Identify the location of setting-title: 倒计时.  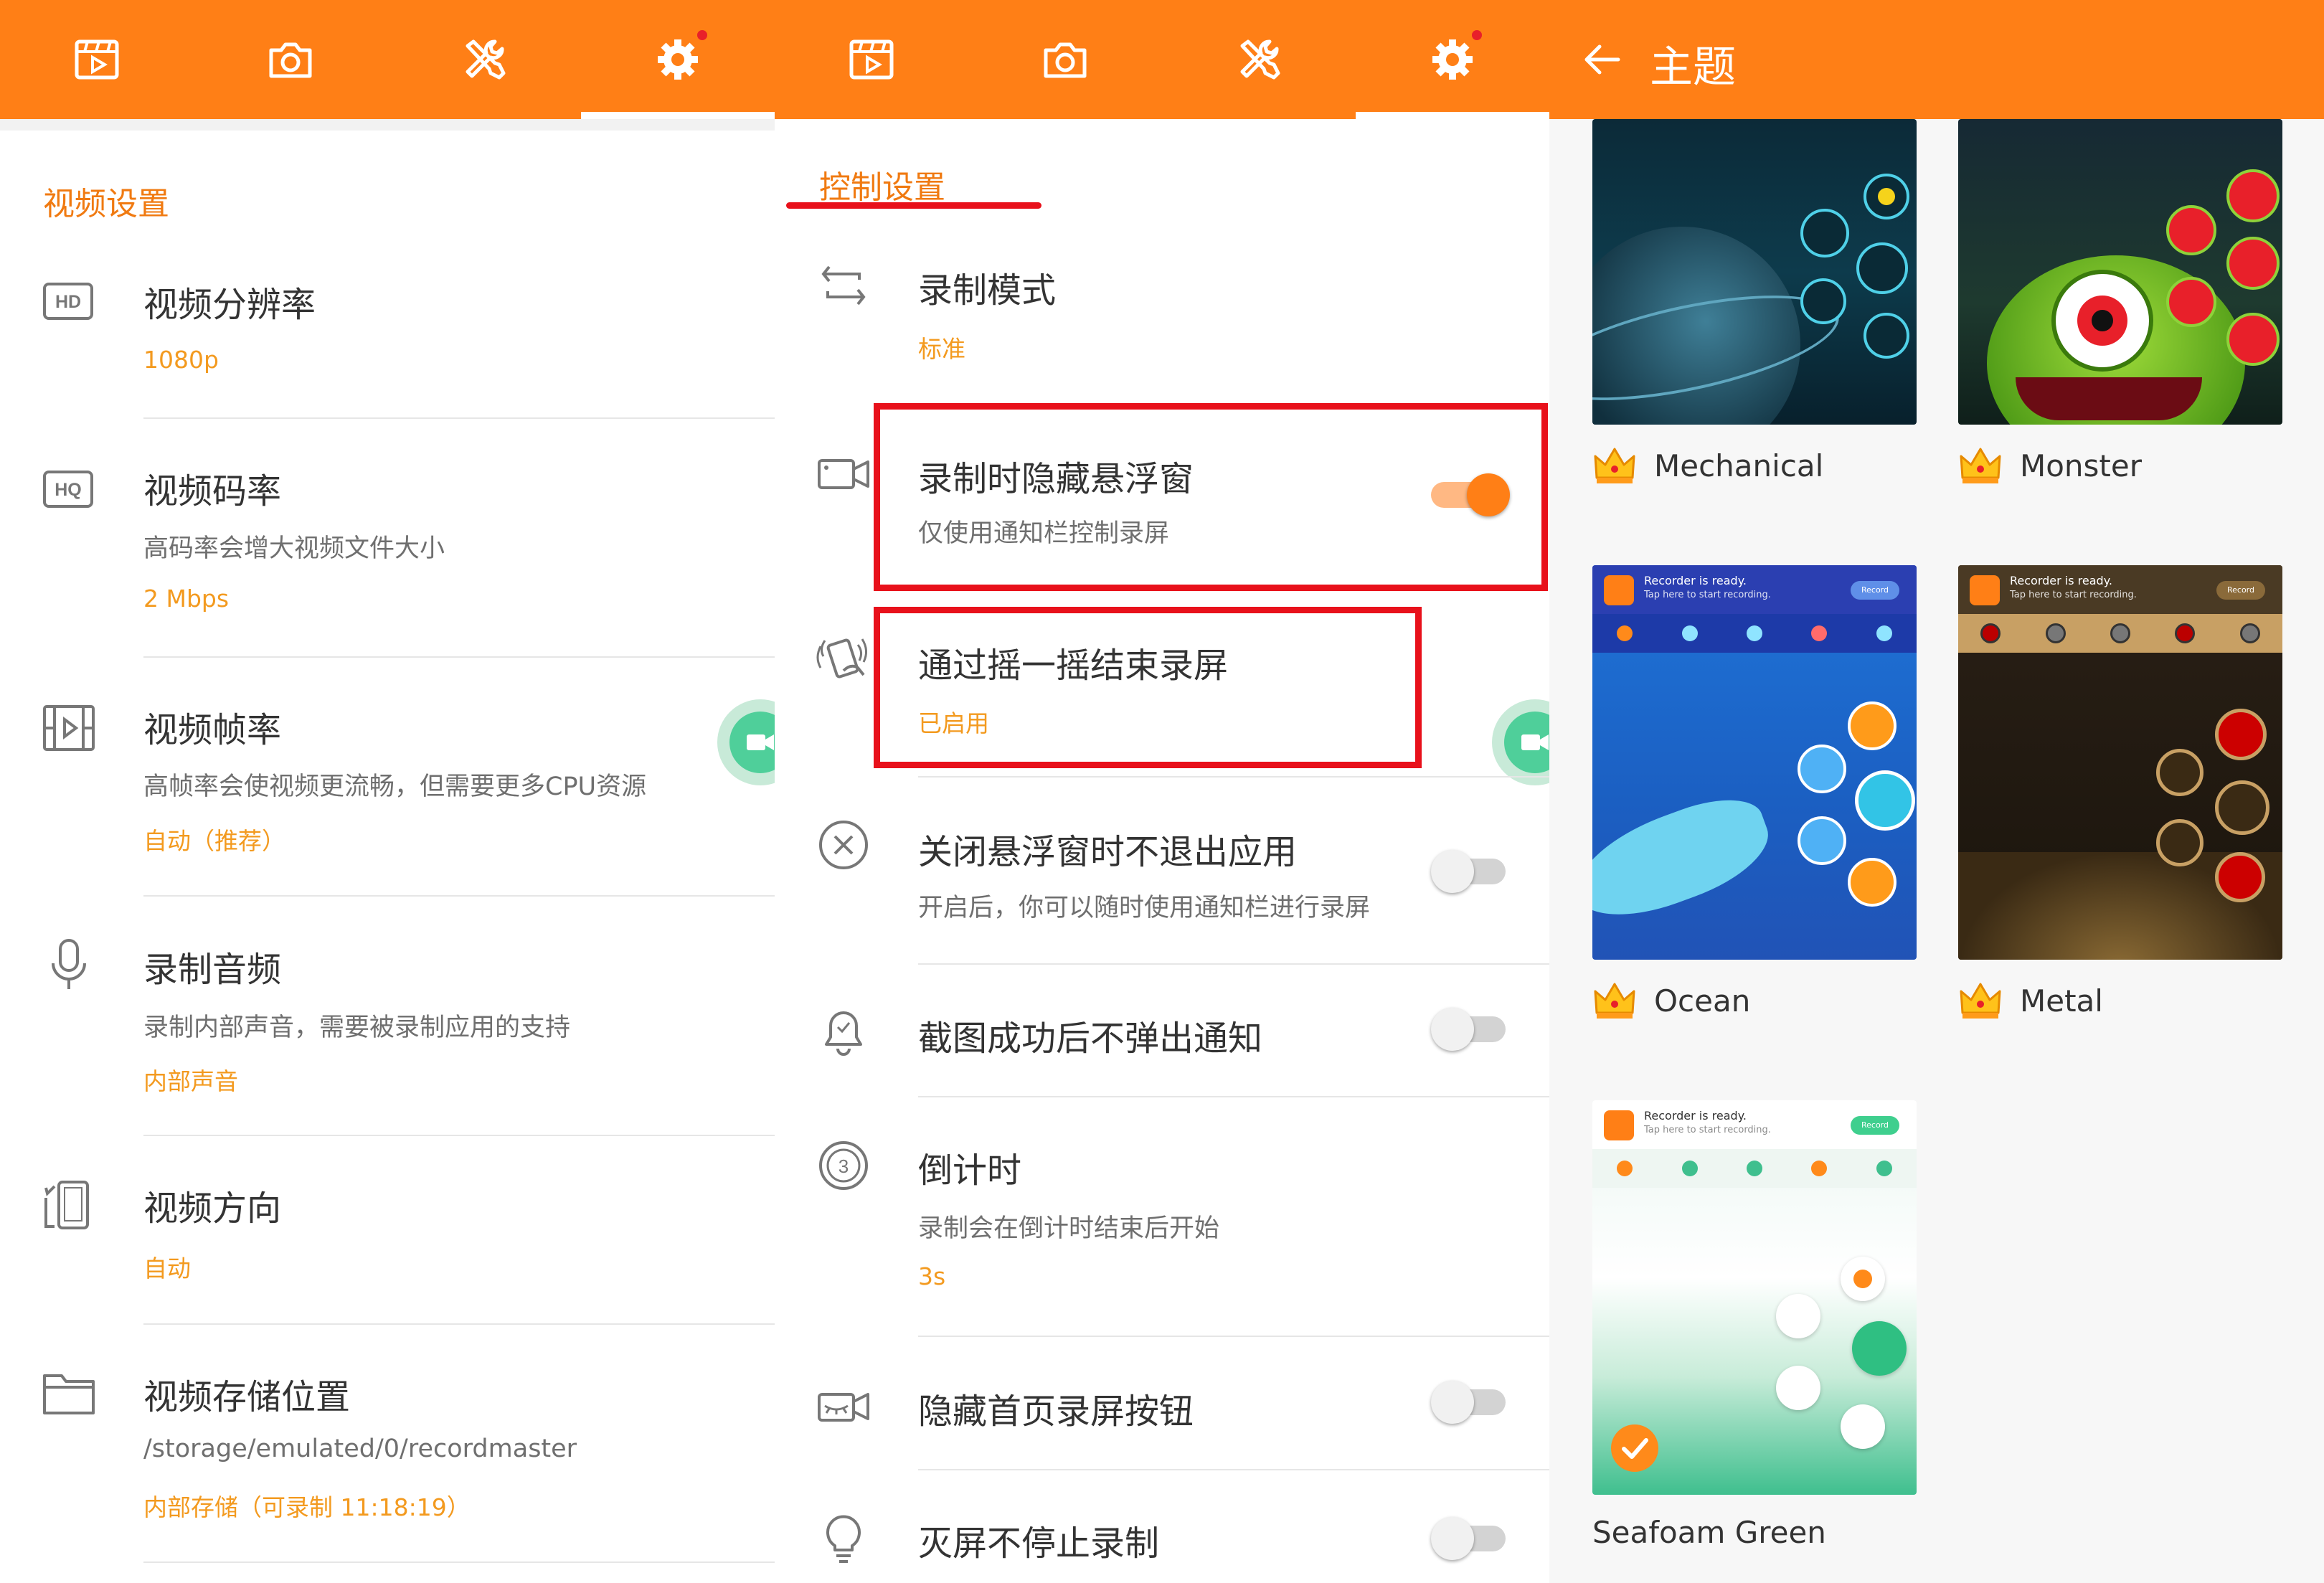
(970, 1170).